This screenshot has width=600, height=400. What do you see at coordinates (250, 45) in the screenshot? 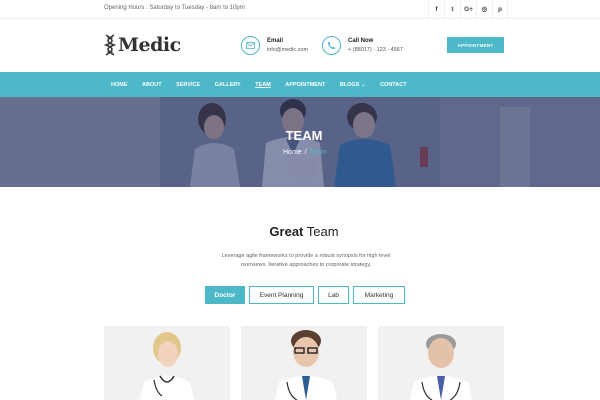
I see `envelope-icon` at bounding box center [250, 45].